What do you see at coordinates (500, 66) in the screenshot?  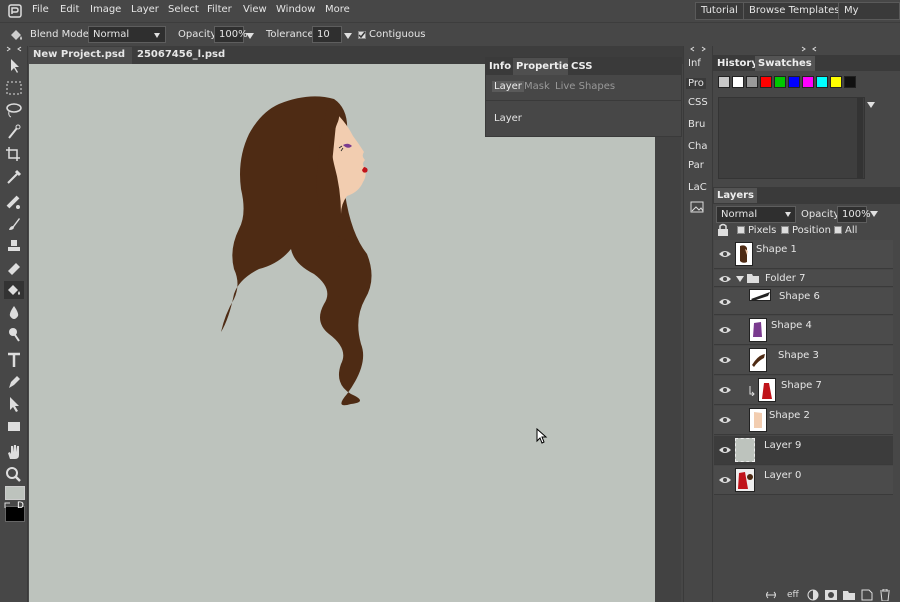 I see `tab-info: Info` at bounding box center [500, 66].